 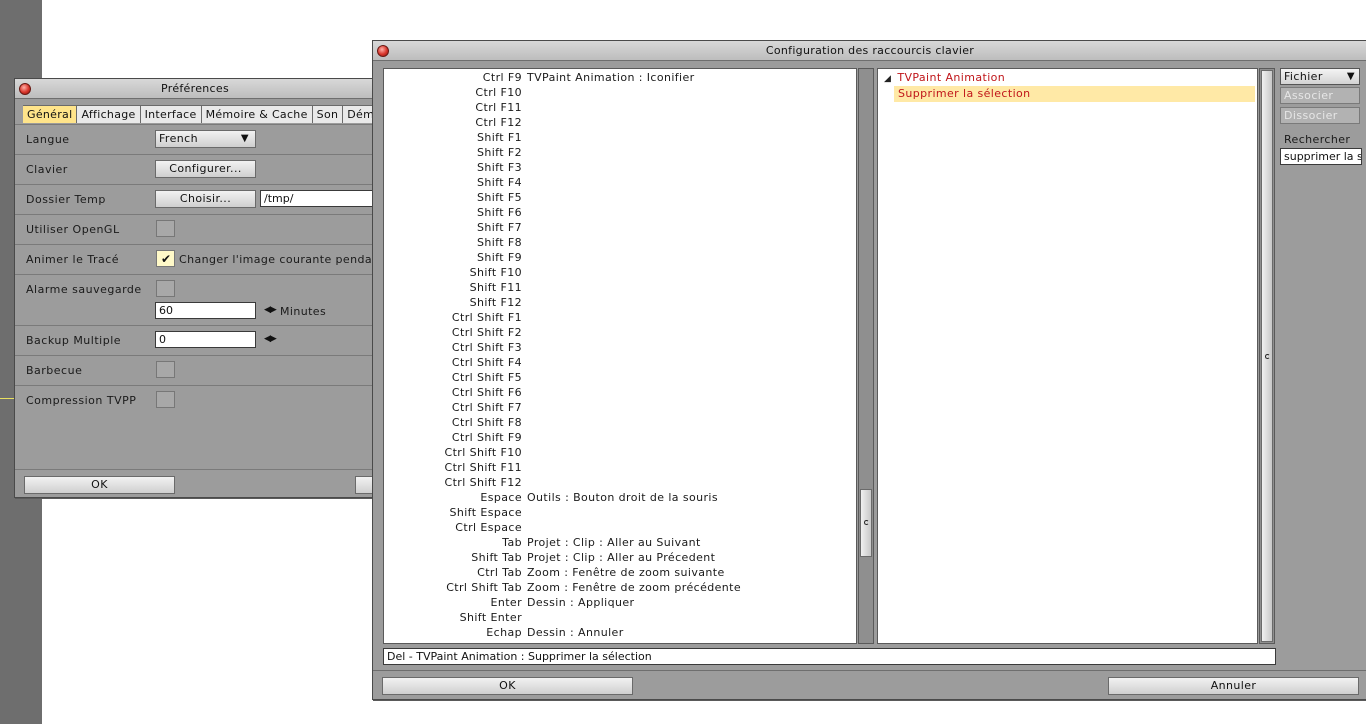 What do you see at coordinates (619, 347) in the screenshot?
I see `shortcut-row: Ctrl Shift F3` at bounding box center [619, 347].